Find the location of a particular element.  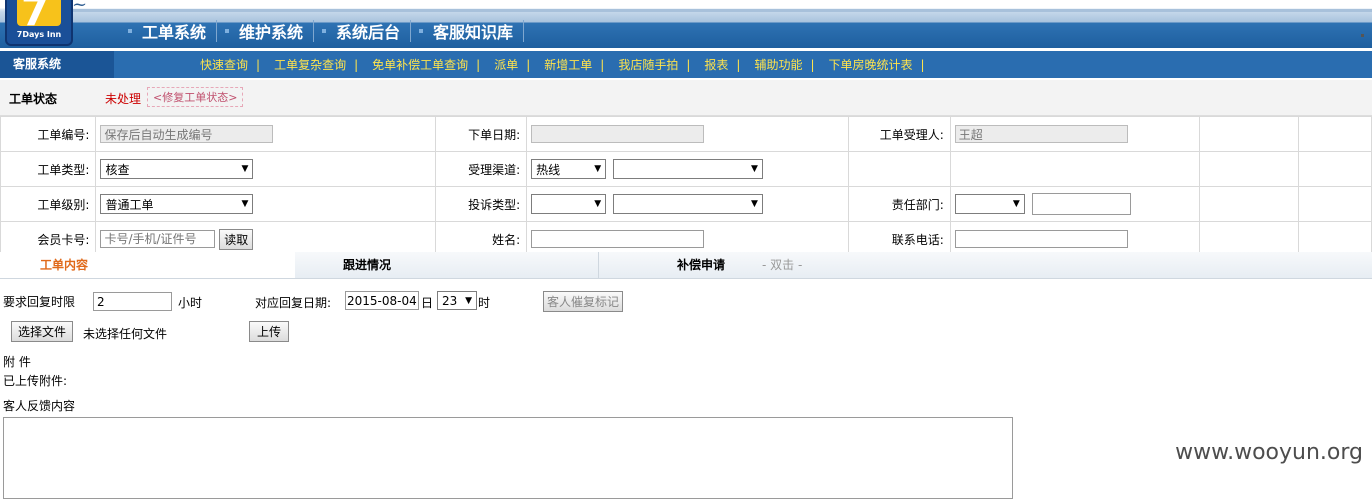

ticket-level-select: 普通工单 ▼ is located at coordinates (177, 204).